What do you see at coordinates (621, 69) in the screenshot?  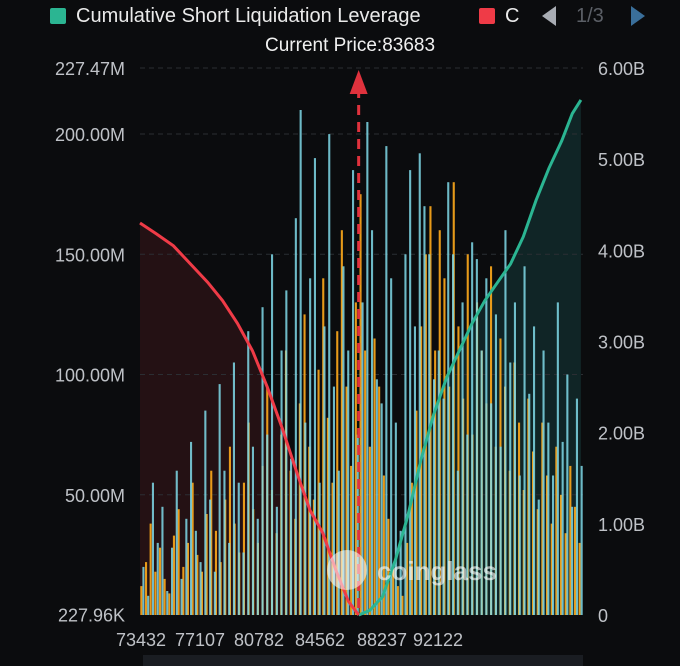 I see `y-right-tick-label: 6.00B` at bounding box center [621, 69].